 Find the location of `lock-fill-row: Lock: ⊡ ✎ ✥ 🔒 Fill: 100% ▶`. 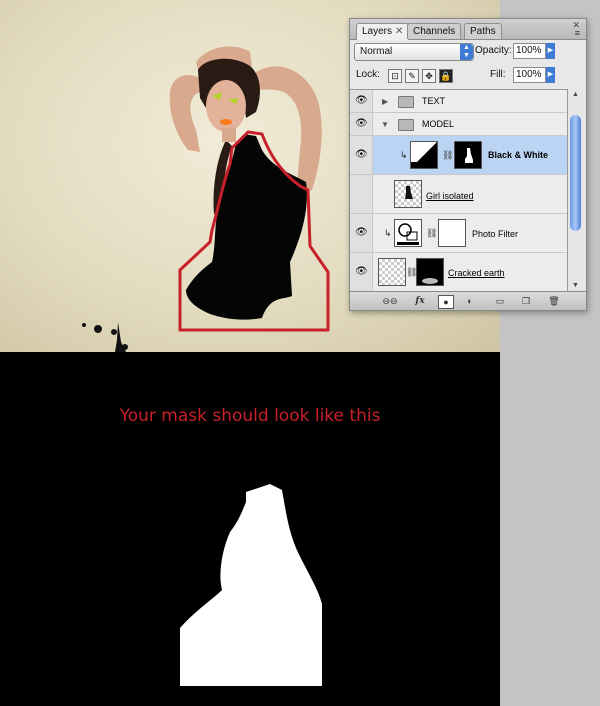

lock-fill-row: Lock: ⊡ ✎ ✥ 🔒 Fill: 100% ▶ is located at coordinates (468, 76).